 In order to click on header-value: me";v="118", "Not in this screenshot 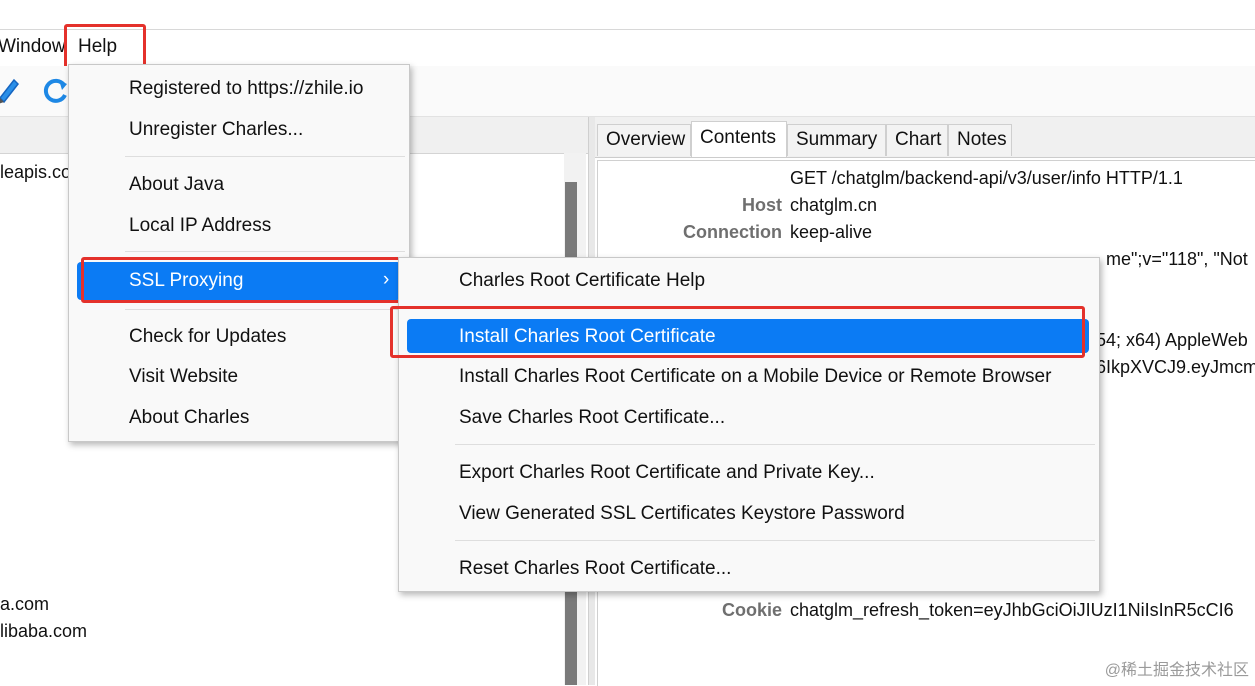, I will do `click(1177, 259)`.